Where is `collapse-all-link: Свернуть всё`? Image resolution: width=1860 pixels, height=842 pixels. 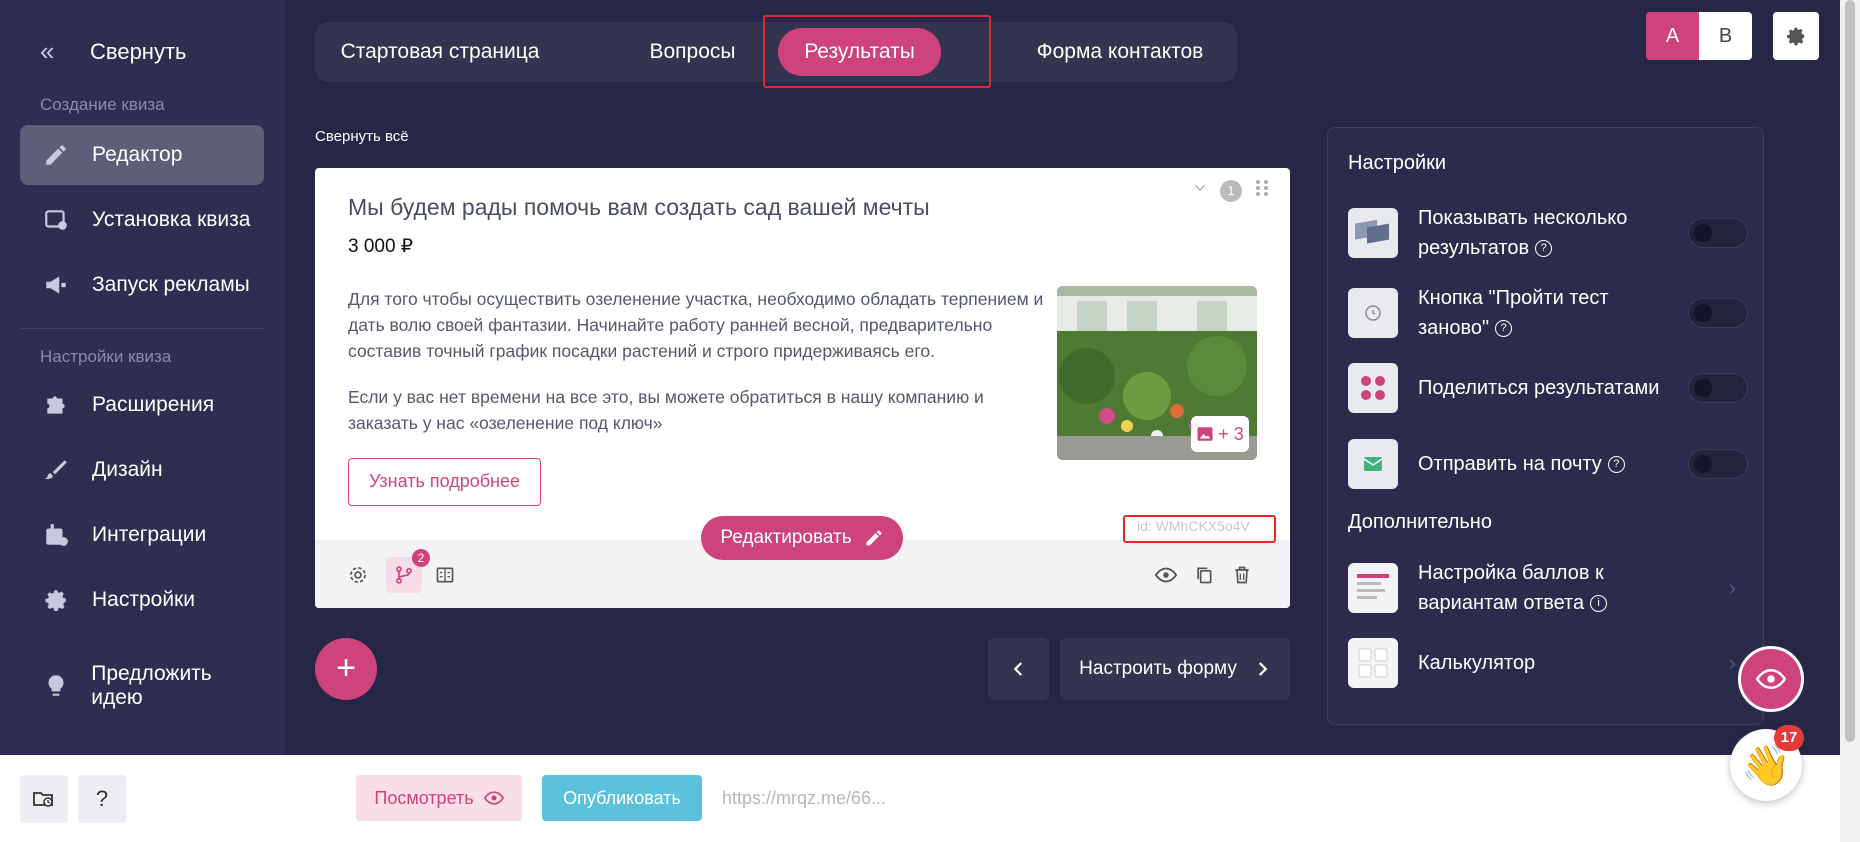
collapse-all-link: Свернуть всё is located at coordinates (362, 136).